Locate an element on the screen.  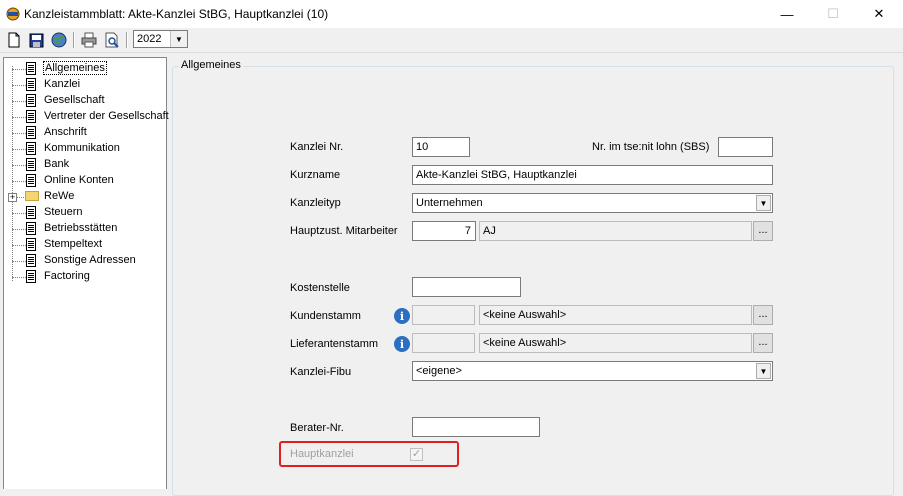
tree-item: Steuern is located at coordinates (85, 213).